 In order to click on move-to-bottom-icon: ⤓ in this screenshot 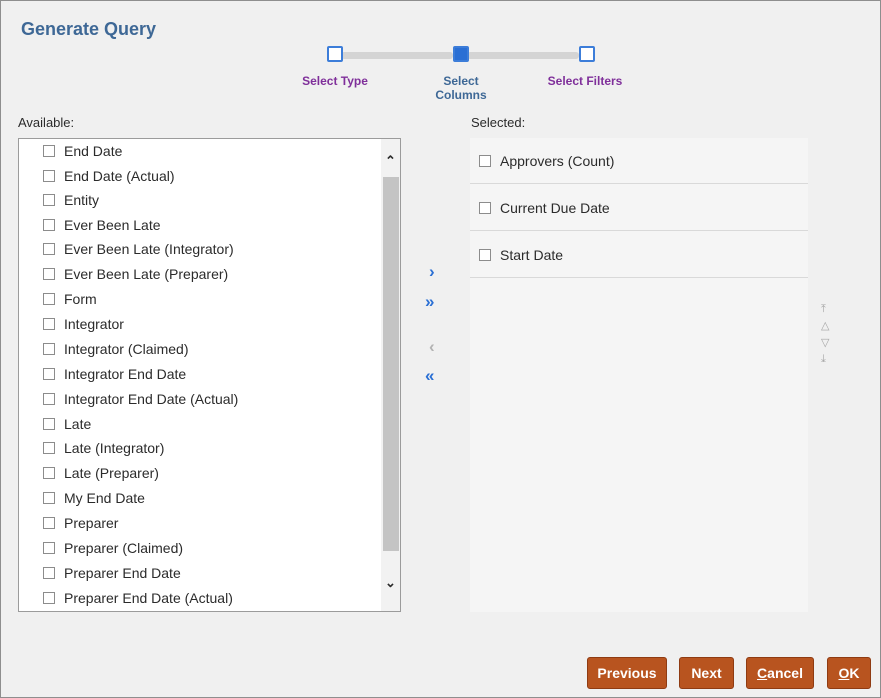, I will do `click(823, 359)`.